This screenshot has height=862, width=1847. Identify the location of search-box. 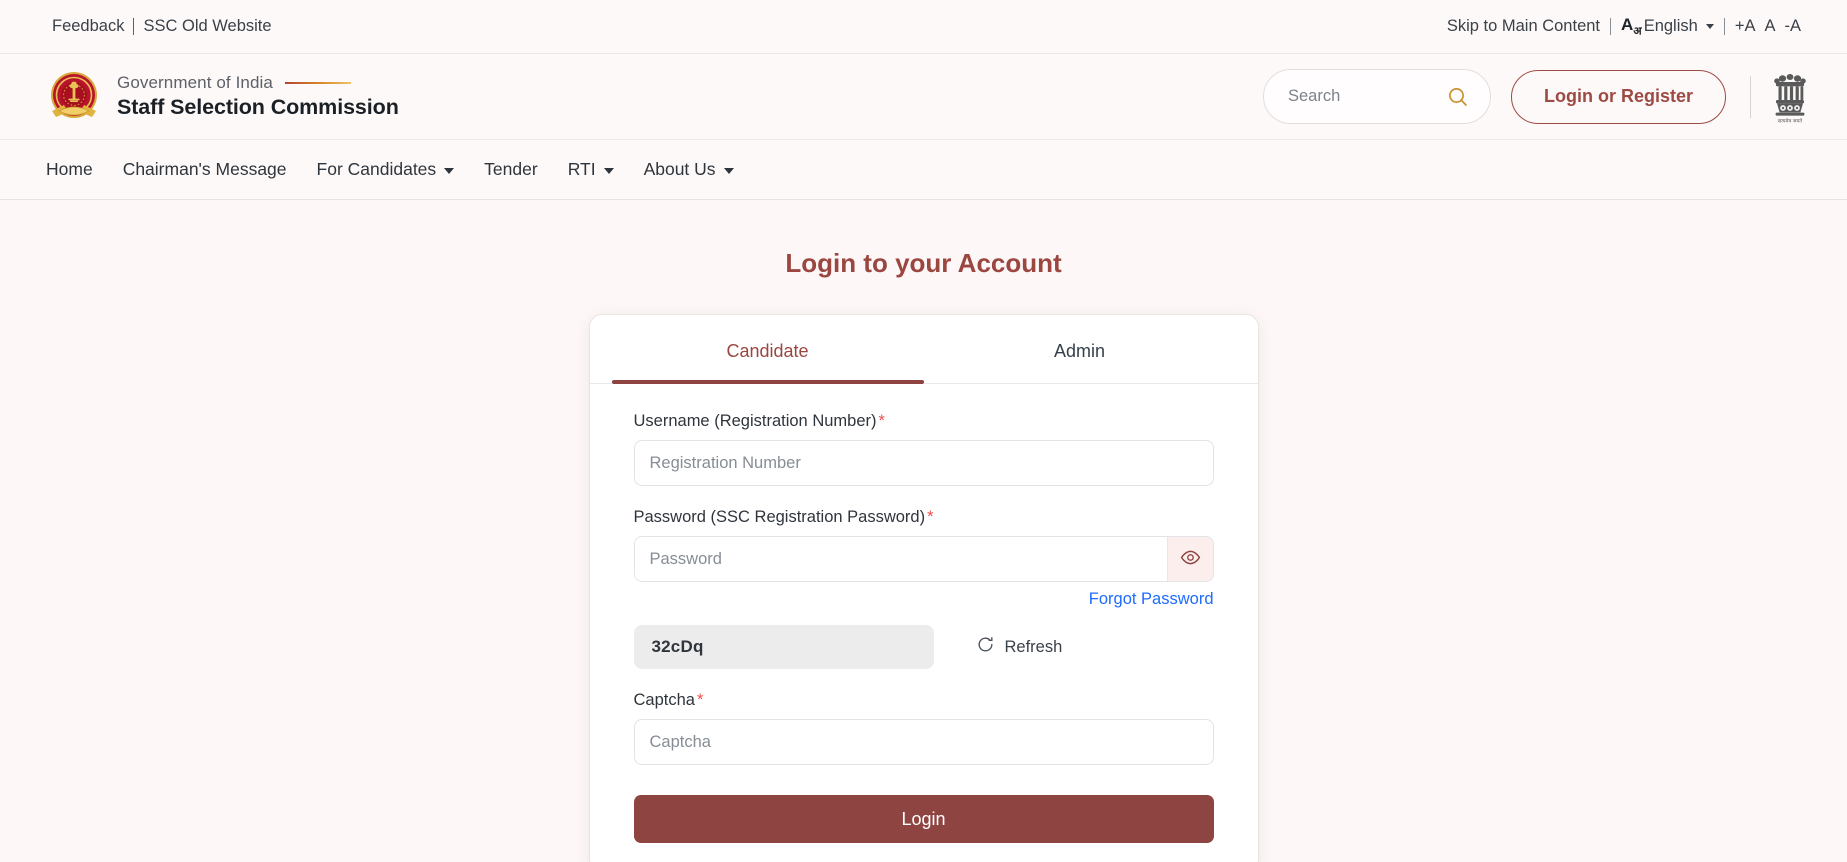
(1376, 96).